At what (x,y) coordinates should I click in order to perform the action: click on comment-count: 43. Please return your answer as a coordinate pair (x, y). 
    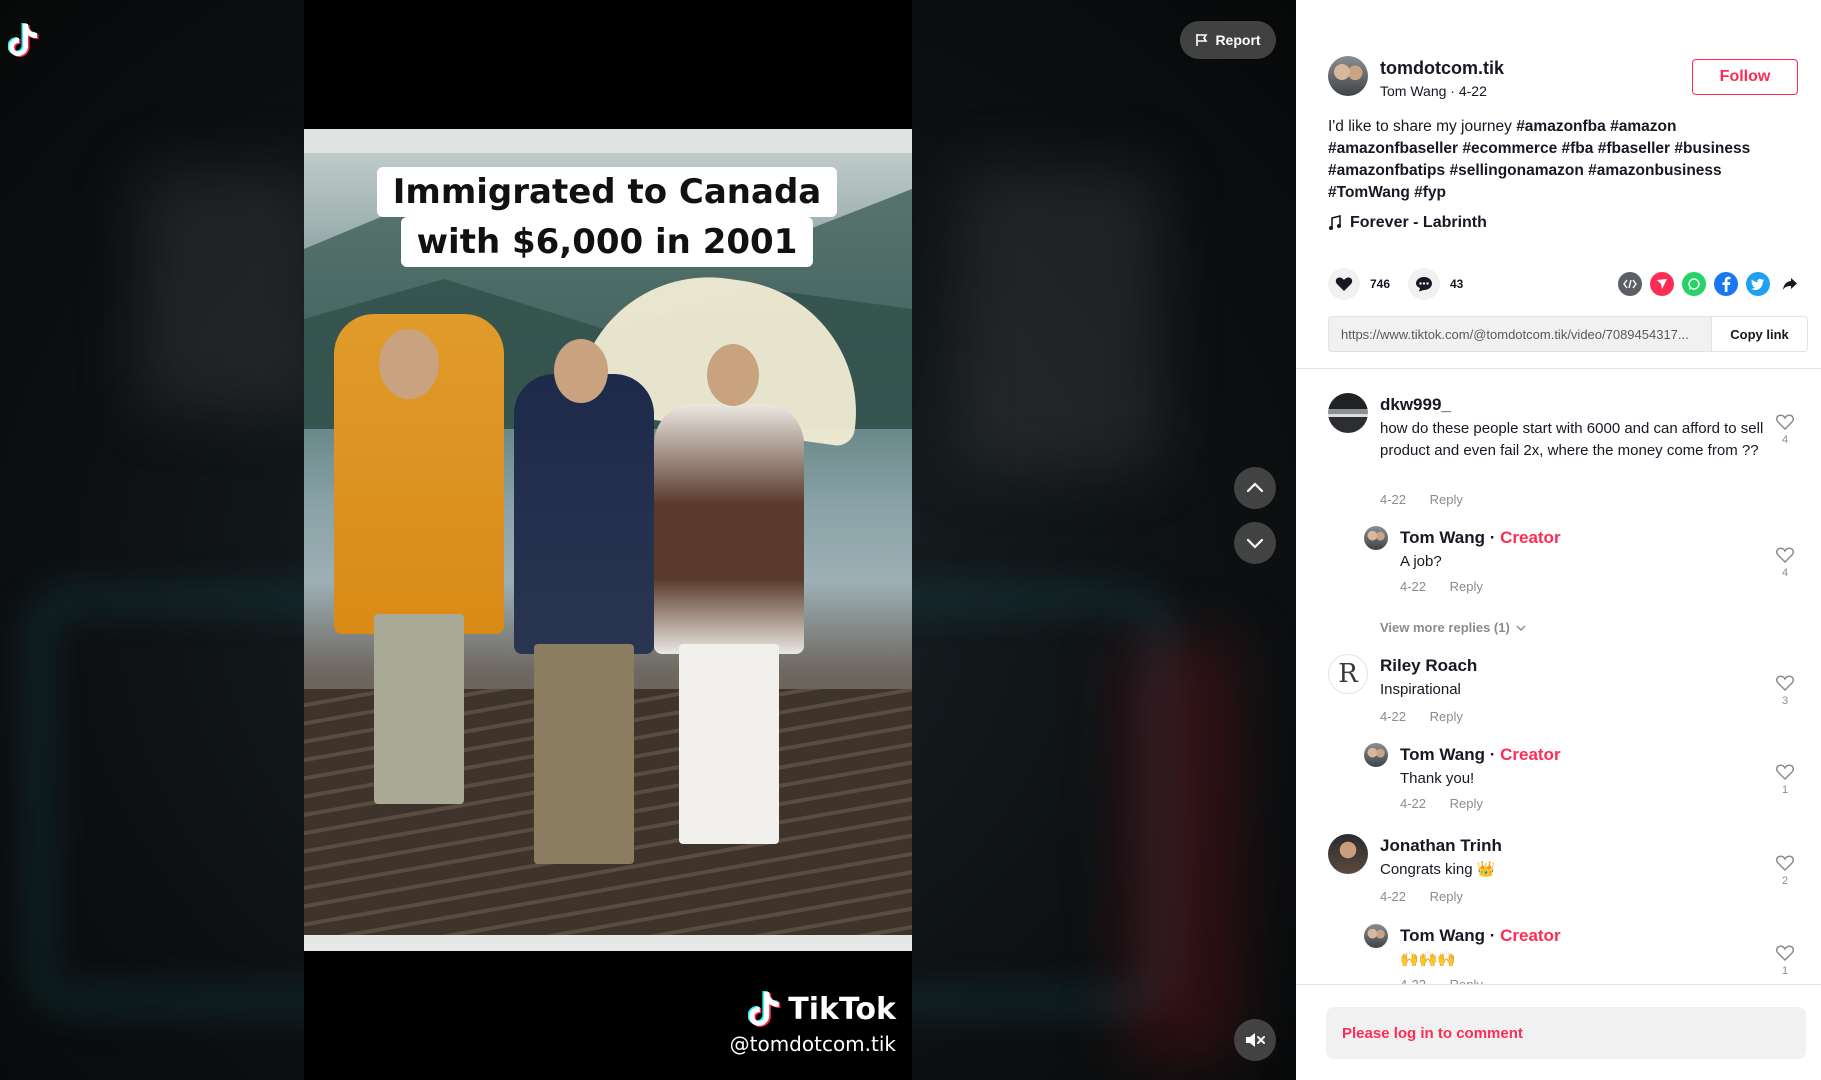
    Looking at the image, I should click on (1457, 284).